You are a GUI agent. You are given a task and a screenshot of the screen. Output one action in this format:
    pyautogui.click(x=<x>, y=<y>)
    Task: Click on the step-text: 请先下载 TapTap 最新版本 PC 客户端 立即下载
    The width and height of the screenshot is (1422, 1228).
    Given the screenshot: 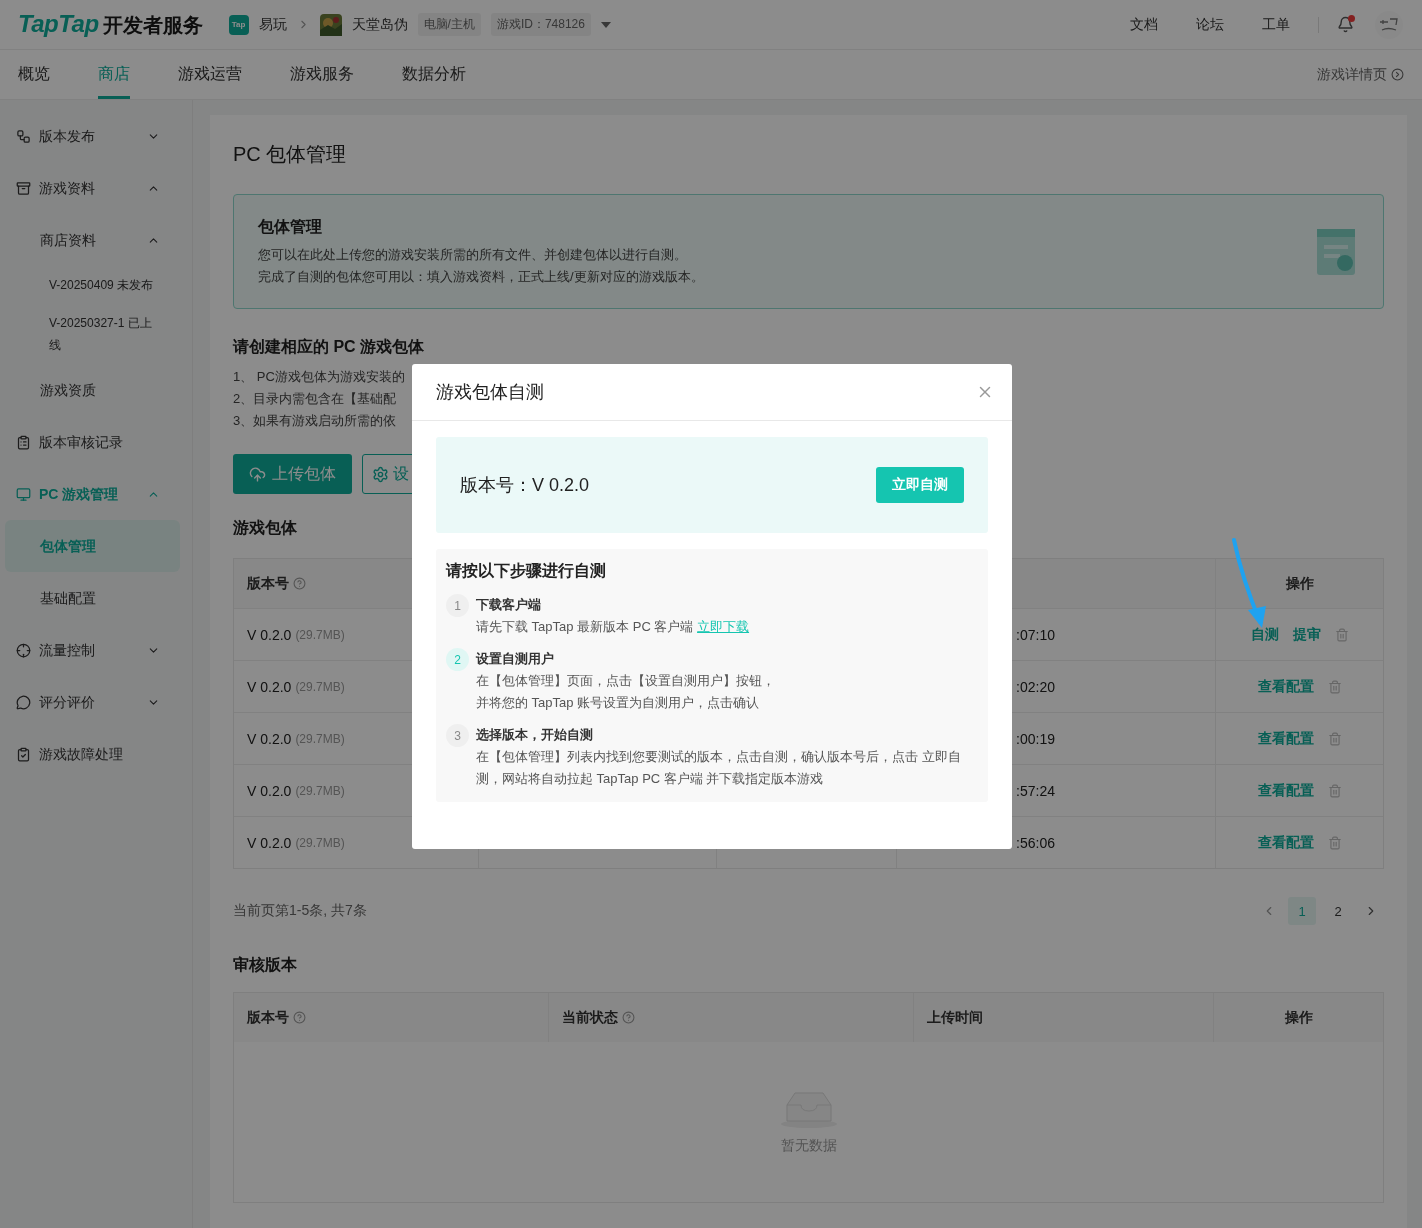 What is the action you would take?
    pyautogui.click(x=613, y=627)
    